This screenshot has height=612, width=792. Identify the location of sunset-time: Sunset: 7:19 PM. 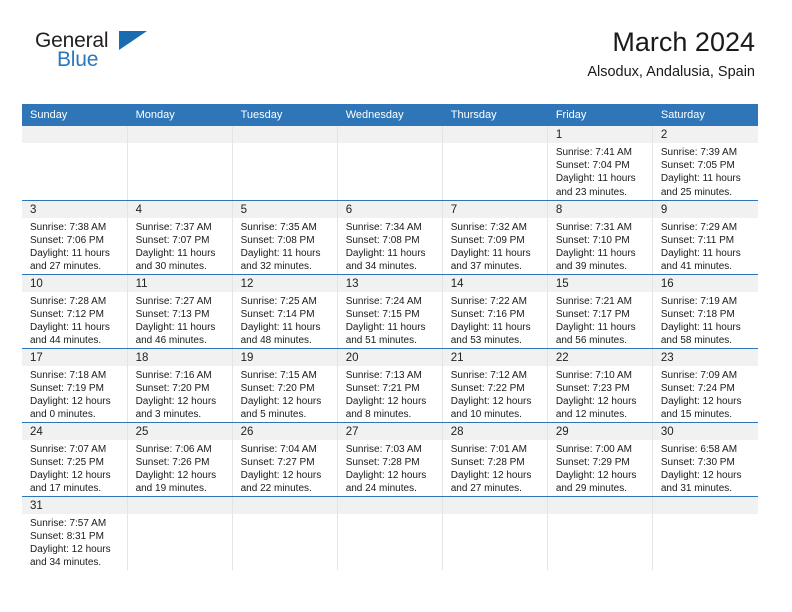
(67, 388).